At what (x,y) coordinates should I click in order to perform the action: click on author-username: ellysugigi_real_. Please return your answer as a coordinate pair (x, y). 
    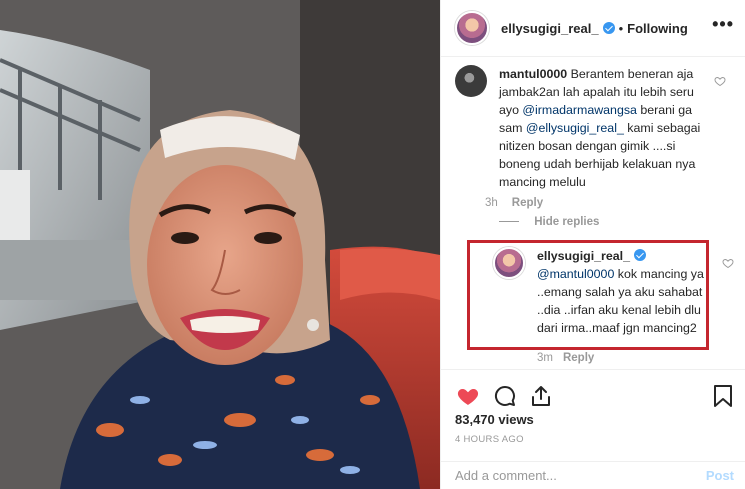
    Looking at the image, I should click on (558, 28).